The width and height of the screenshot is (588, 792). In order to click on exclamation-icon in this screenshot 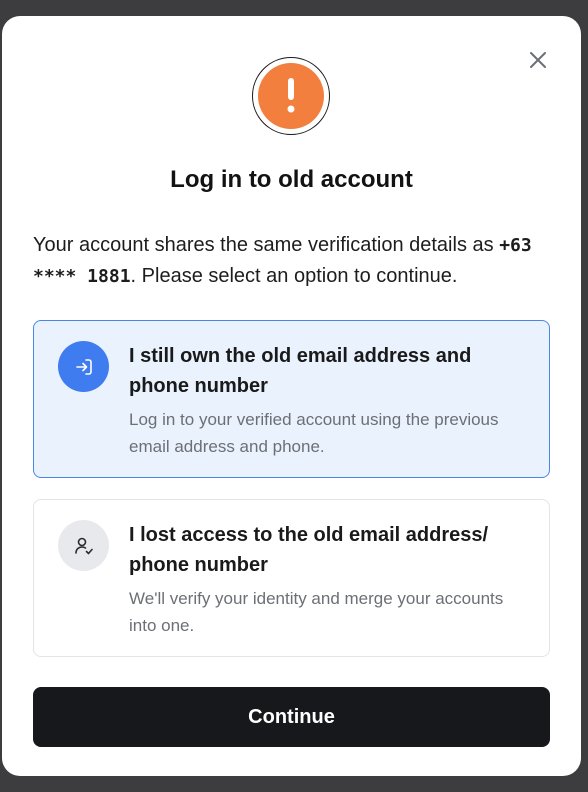, I will do `click(291, 96)`.